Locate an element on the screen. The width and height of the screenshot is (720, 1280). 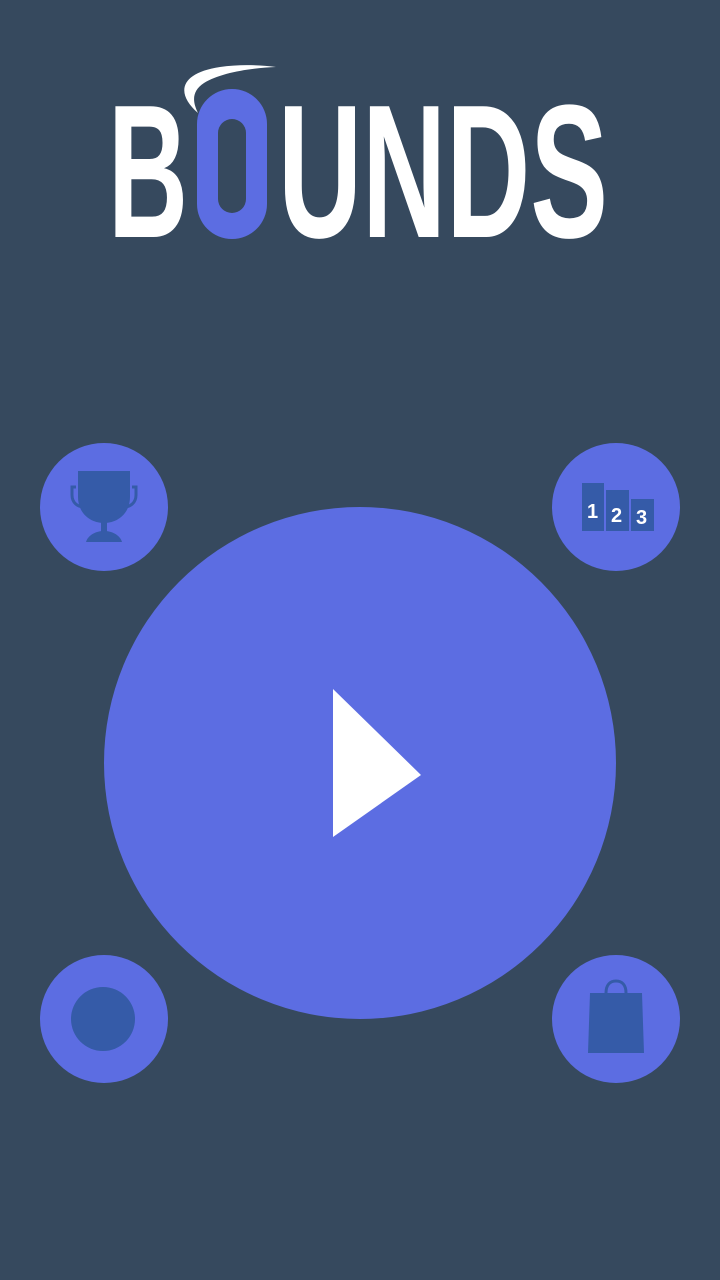
podium-rank-2: 2 is located at coordinates (616, 516).